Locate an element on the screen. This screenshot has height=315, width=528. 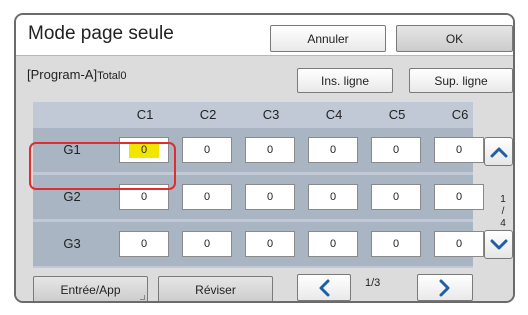
chevron-down-icon is located at coordinates (498, 244).